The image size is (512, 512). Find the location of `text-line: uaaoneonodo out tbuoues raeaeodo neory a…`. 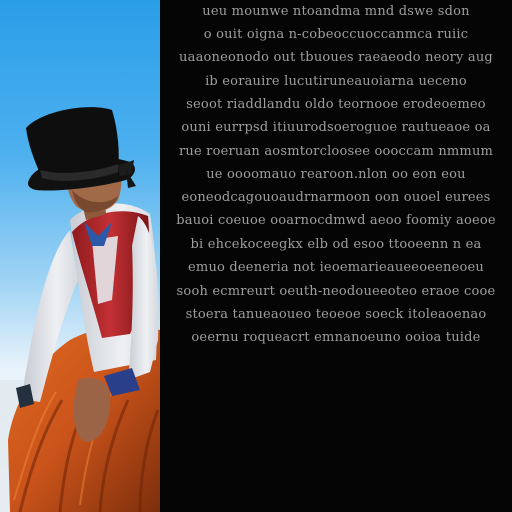

text-line: uaaoneonodo out tbuoues raeaeodo neory a… is located at coordinates (336, 57).